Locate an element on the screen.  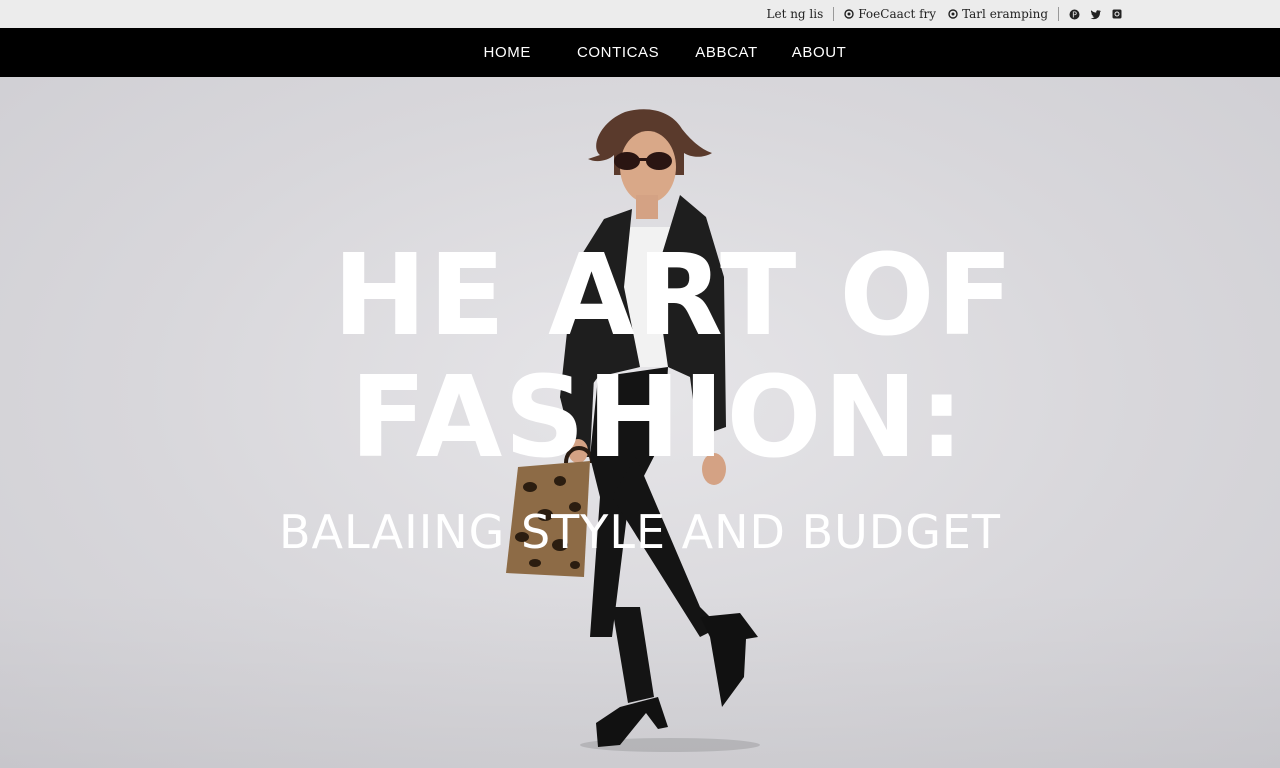
utility-link-3: Tarl eramping is located at coordinates (998, 14).